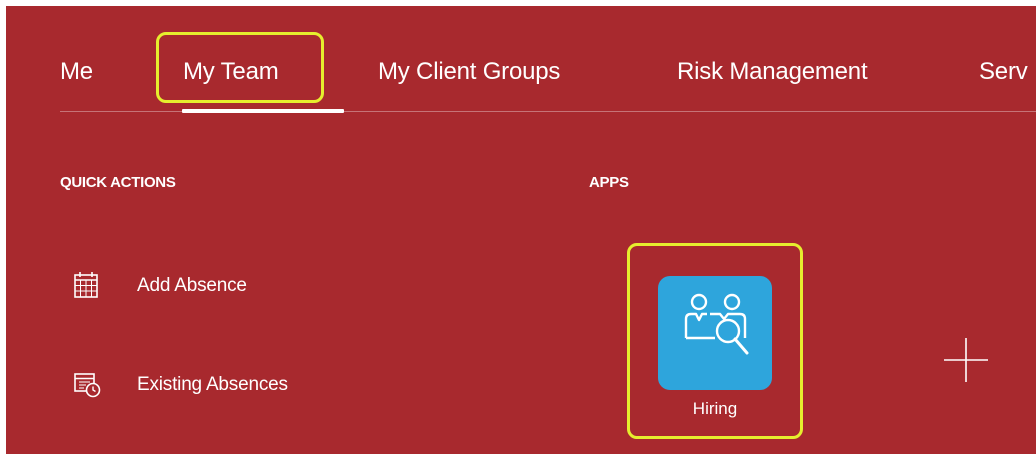 This screenshot has height=454, width=1036. I want to click on tab-service: Serv, so click(1003, 72).